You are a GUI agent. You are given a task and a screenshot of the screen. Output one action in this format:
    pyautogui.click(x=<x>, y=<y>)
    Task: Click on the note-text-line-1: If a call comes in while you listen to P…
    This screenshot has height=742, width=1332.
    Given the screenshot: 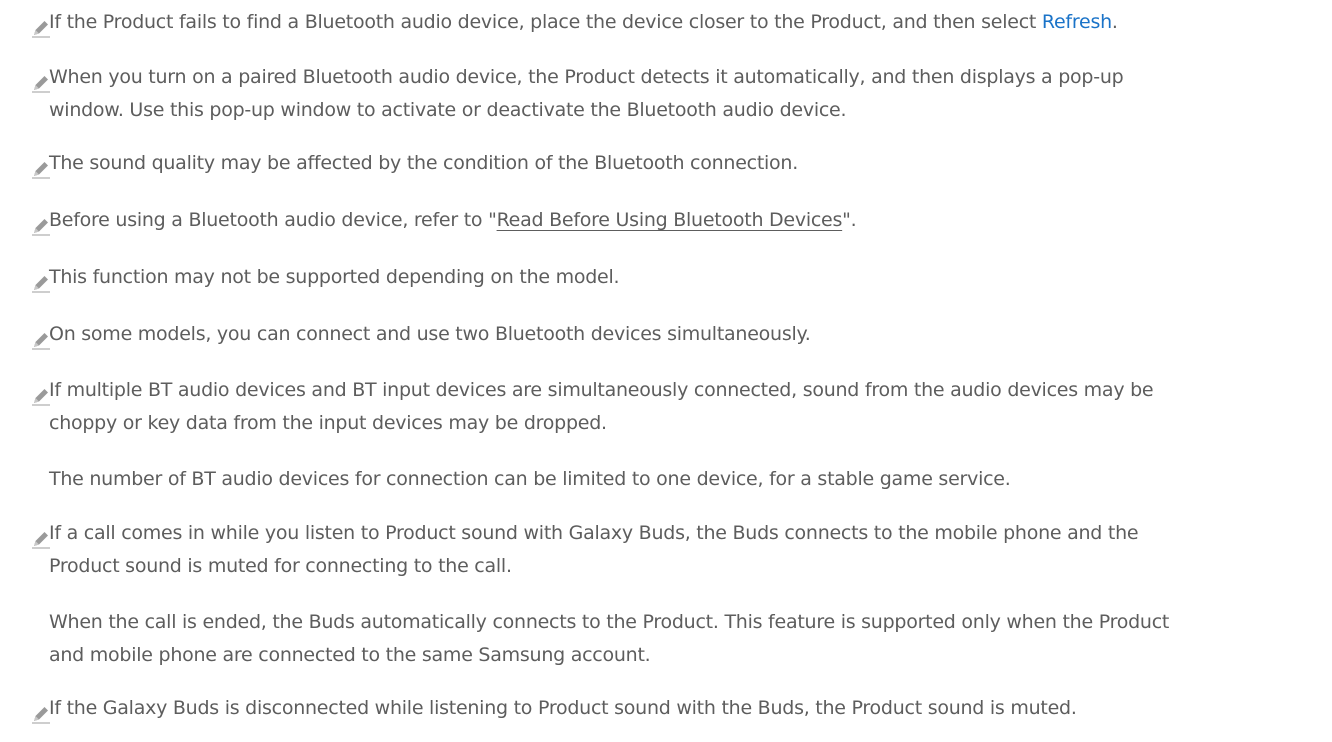 What is the action you would take?
    pyautogui.click(x=594, y=533)
    